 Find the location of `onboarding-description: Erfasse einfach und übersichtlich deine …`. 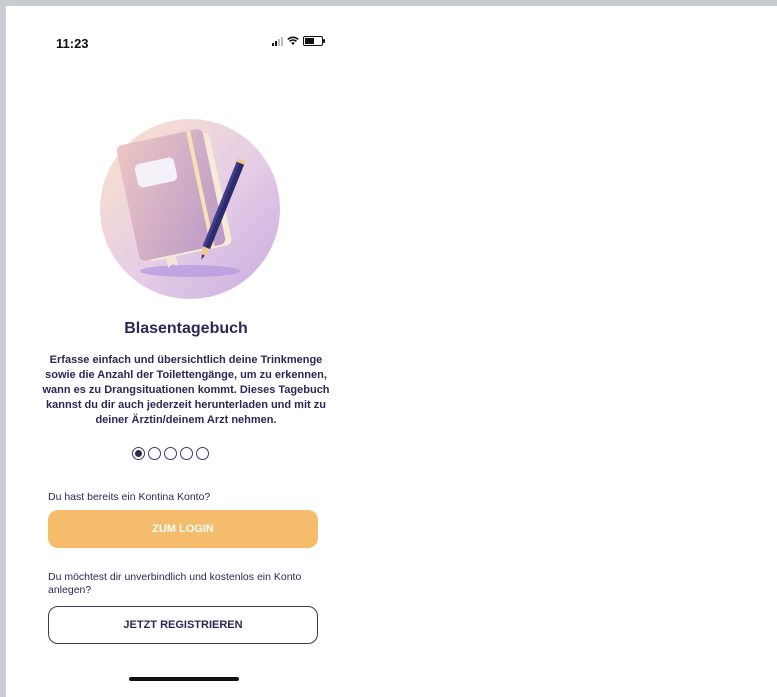

onboarding-description: Erfasse einfach und übersichtlich deine … is located at coordinates (186, 390).